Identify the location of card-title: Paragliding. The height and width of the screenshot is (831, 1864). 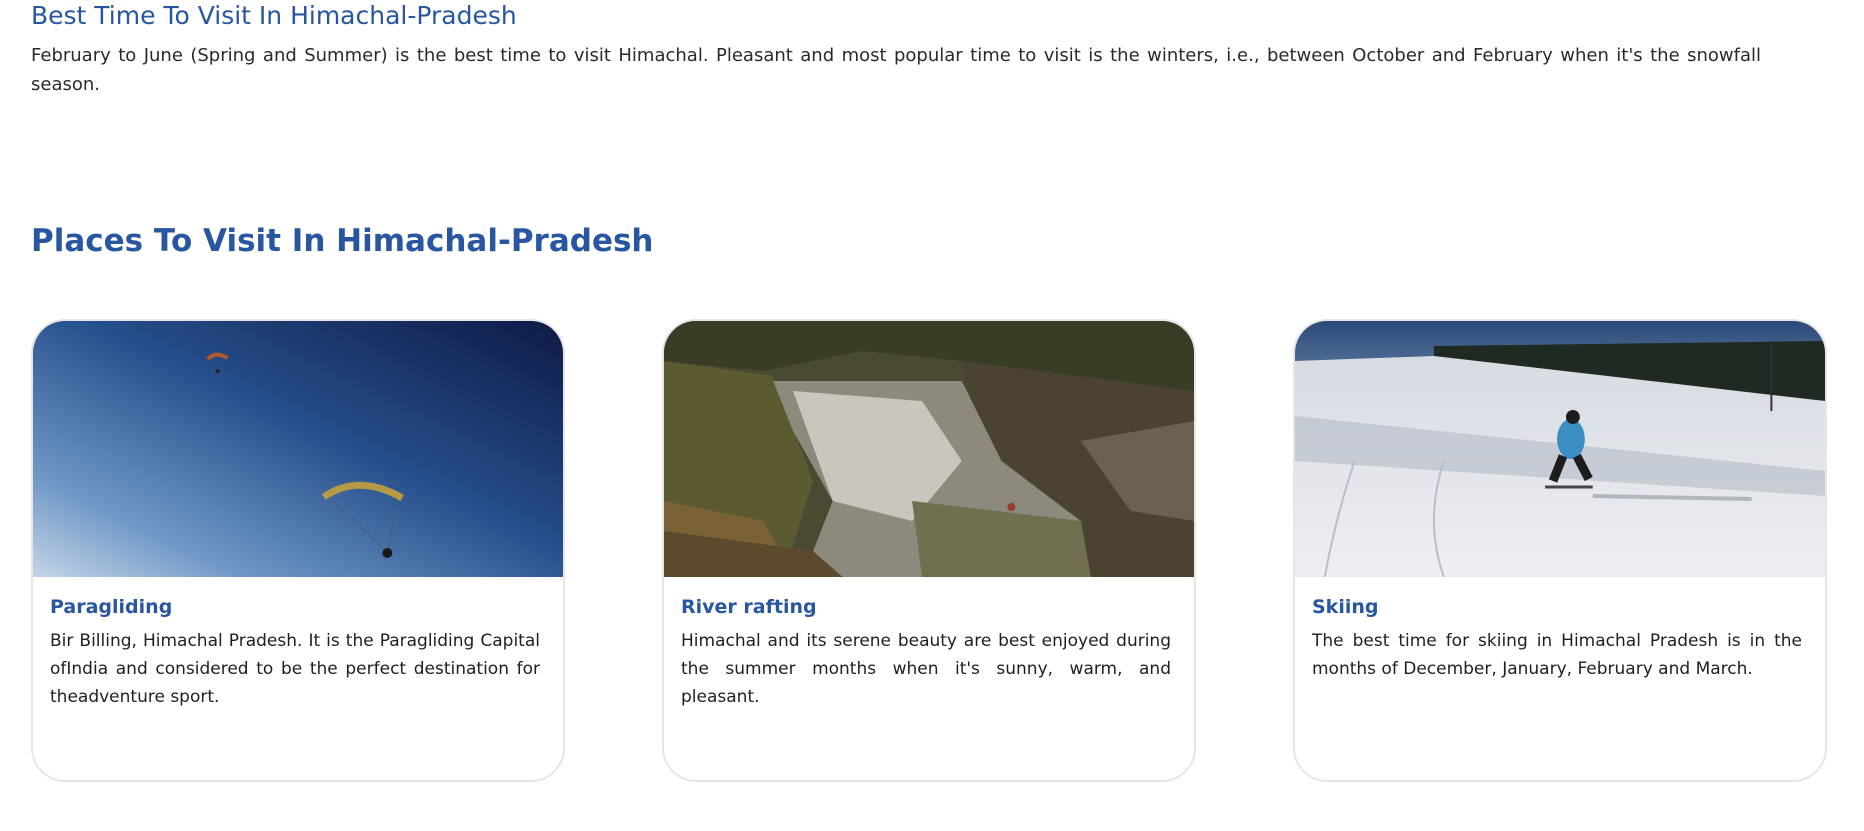
(111, 607).